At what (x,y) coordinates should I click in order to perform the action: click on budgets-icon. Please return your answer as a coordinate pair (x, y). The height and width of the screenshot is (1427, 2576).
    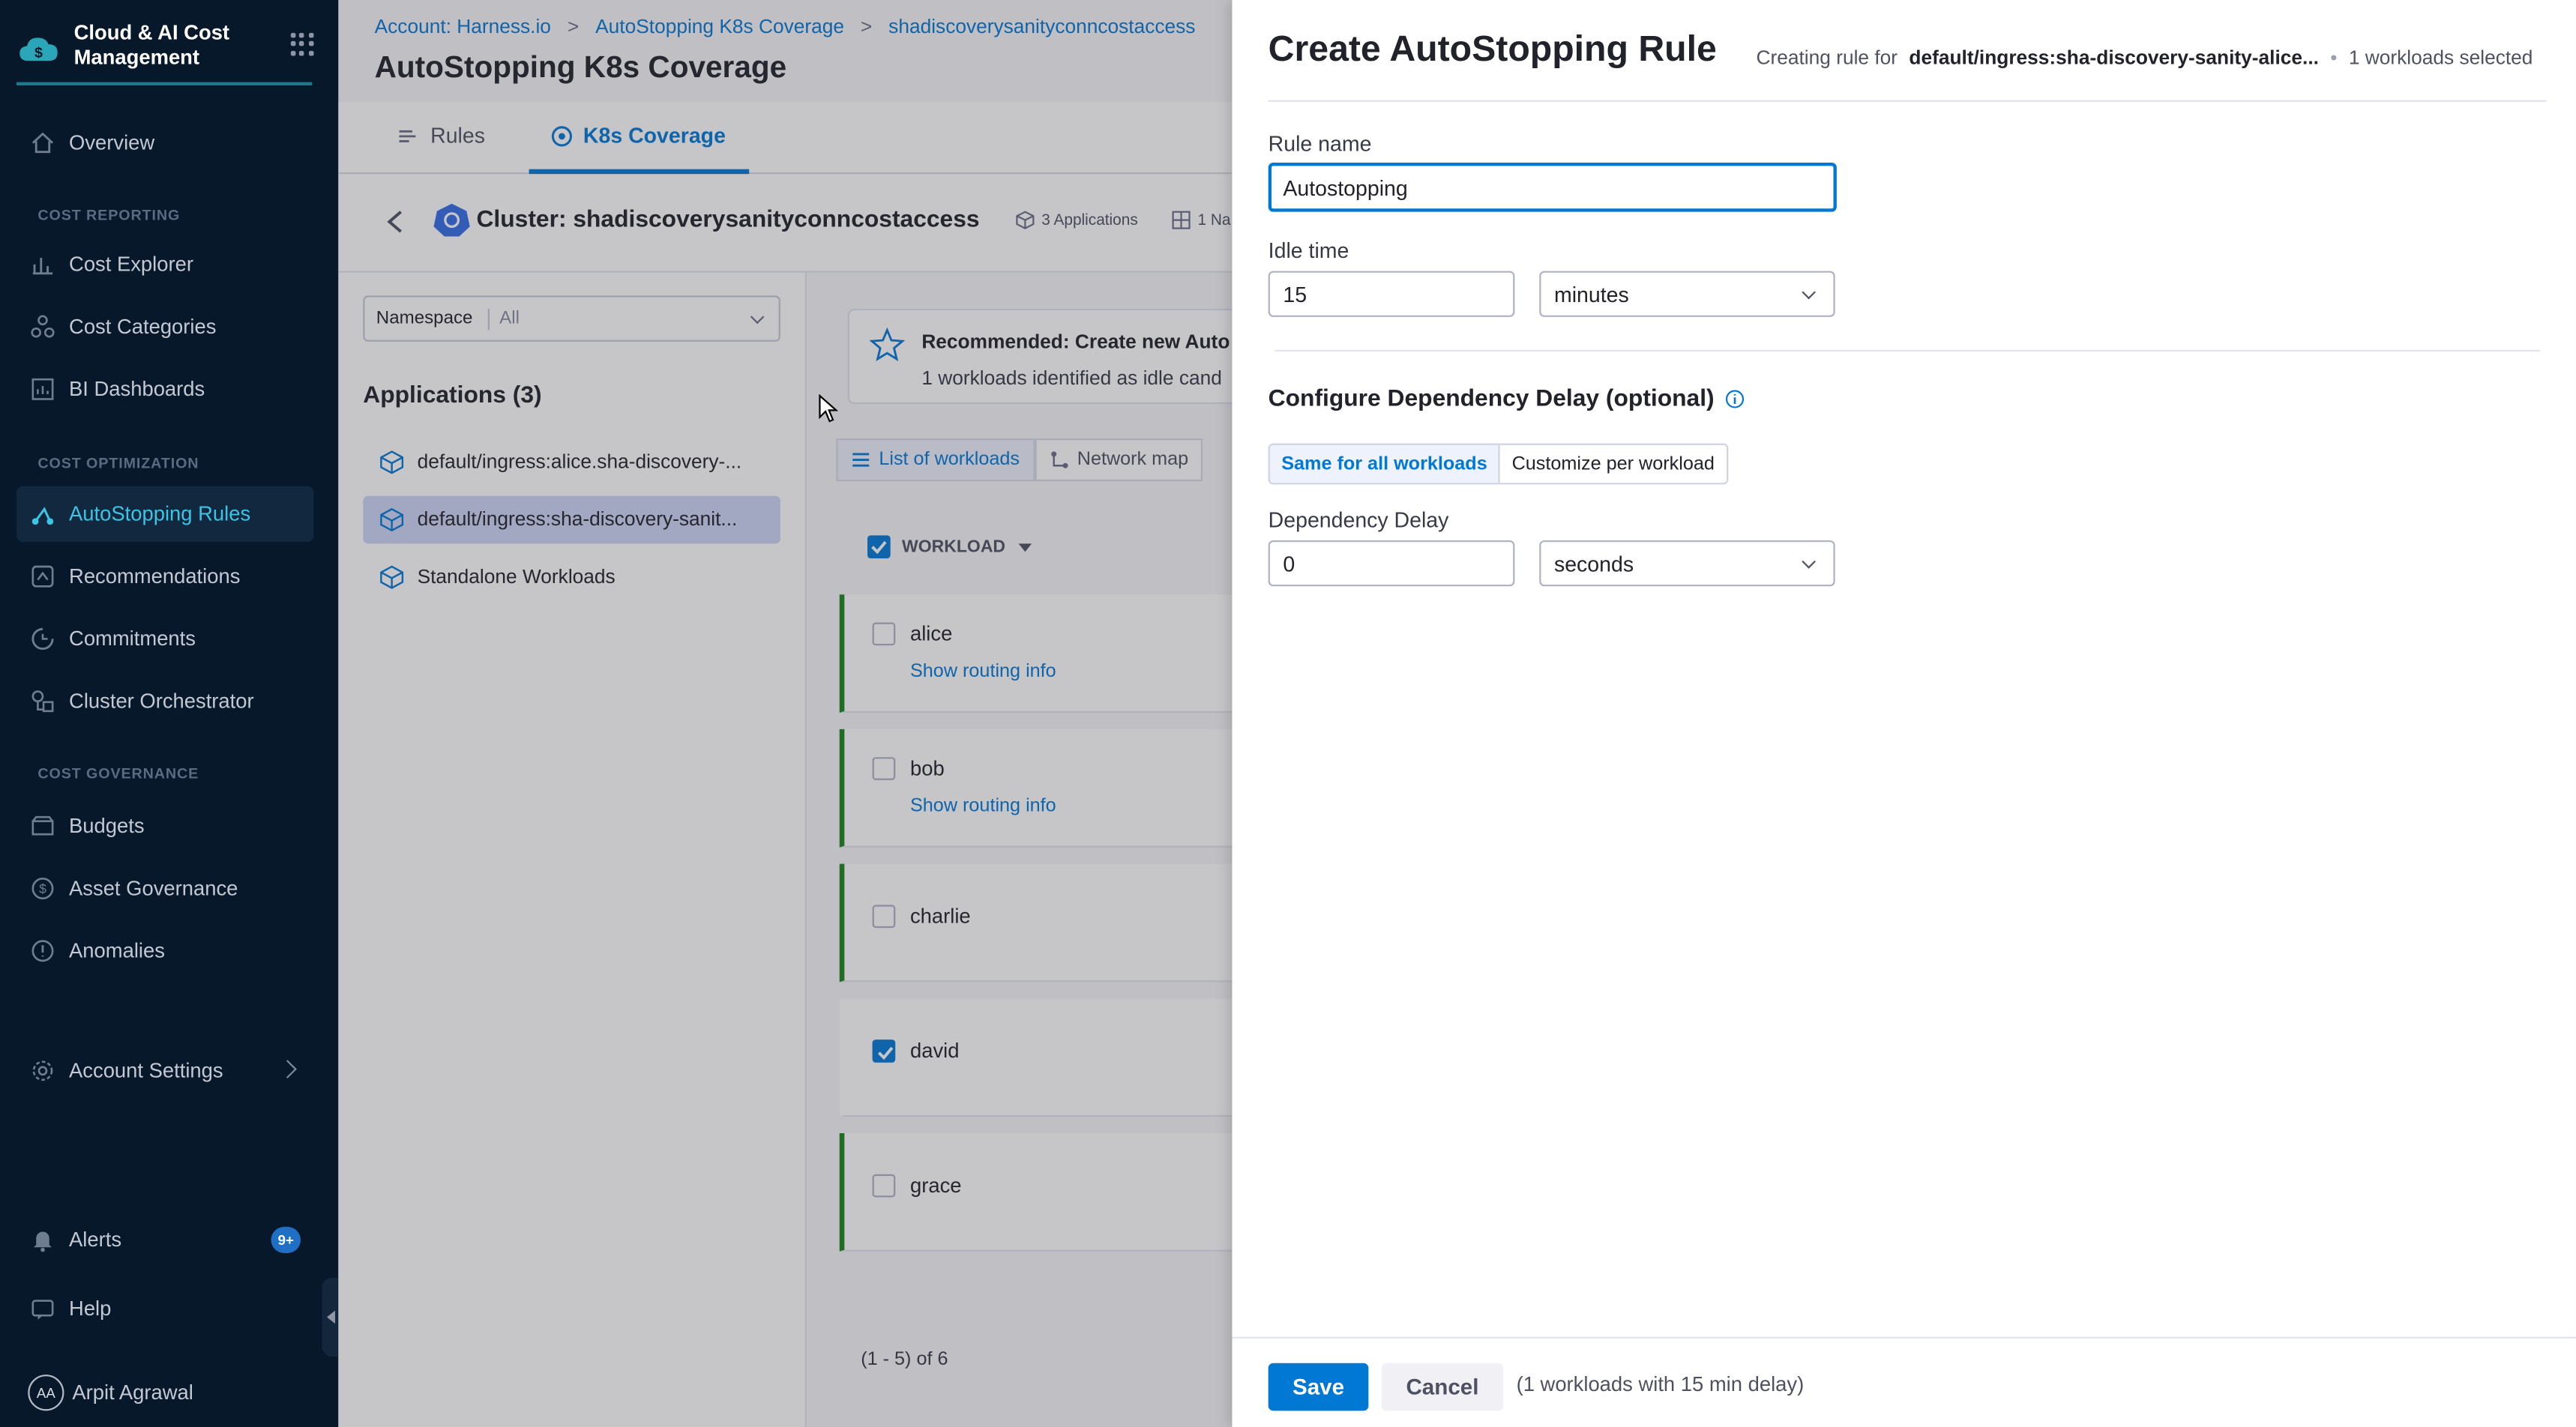
    Looking at the image, I should click on (42, 825).